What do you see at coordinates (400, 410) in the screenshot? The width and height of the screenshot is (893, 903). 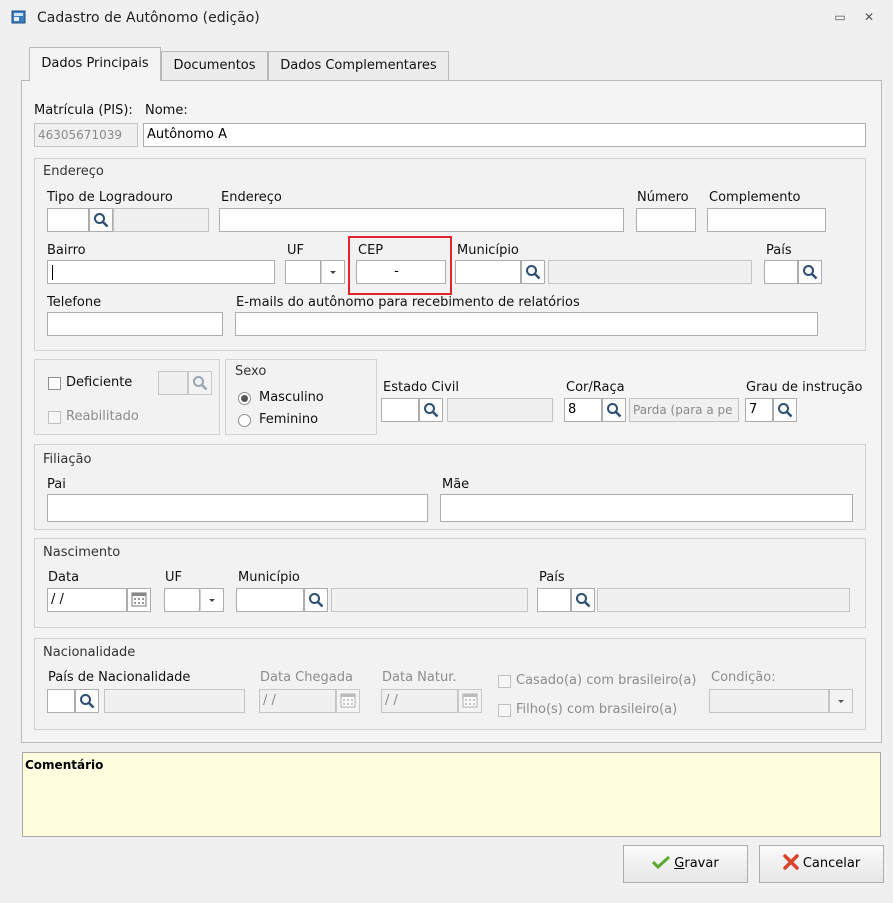 I see `estado-civil-code-input` at bounding box center [400, 410].